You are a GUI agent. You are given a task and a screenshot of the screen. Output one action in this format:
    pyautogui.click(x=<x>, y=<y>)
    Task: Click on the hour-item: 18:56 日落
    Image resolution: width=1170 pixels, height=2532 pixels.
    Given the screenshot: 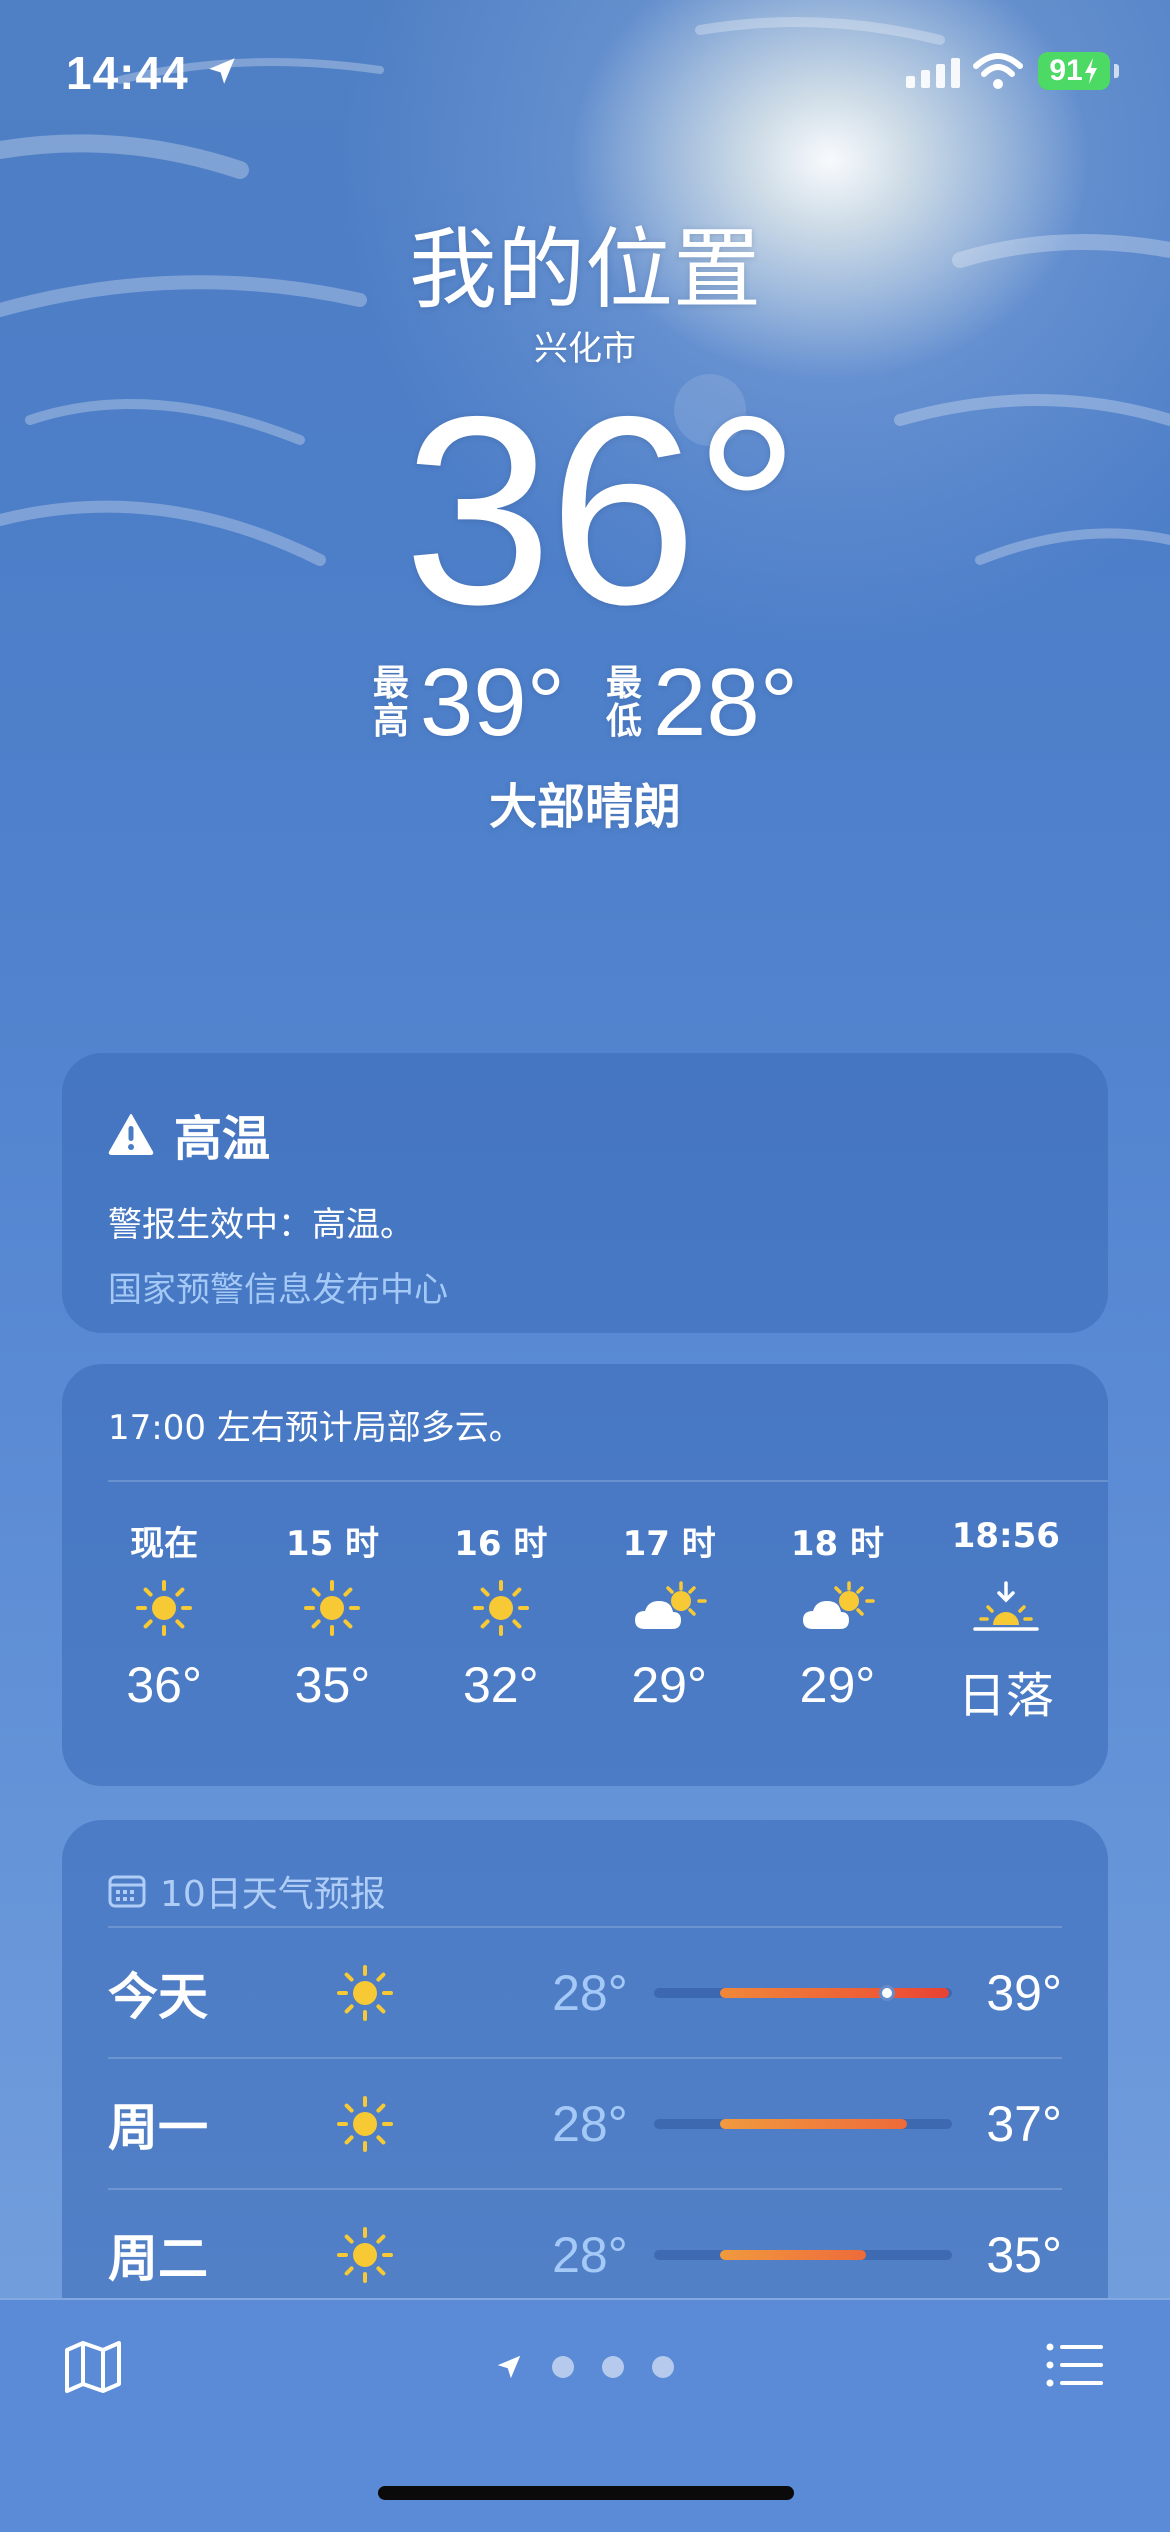 What is the action you would take?
    pyautogui.click(x=1006, y=1621)
    